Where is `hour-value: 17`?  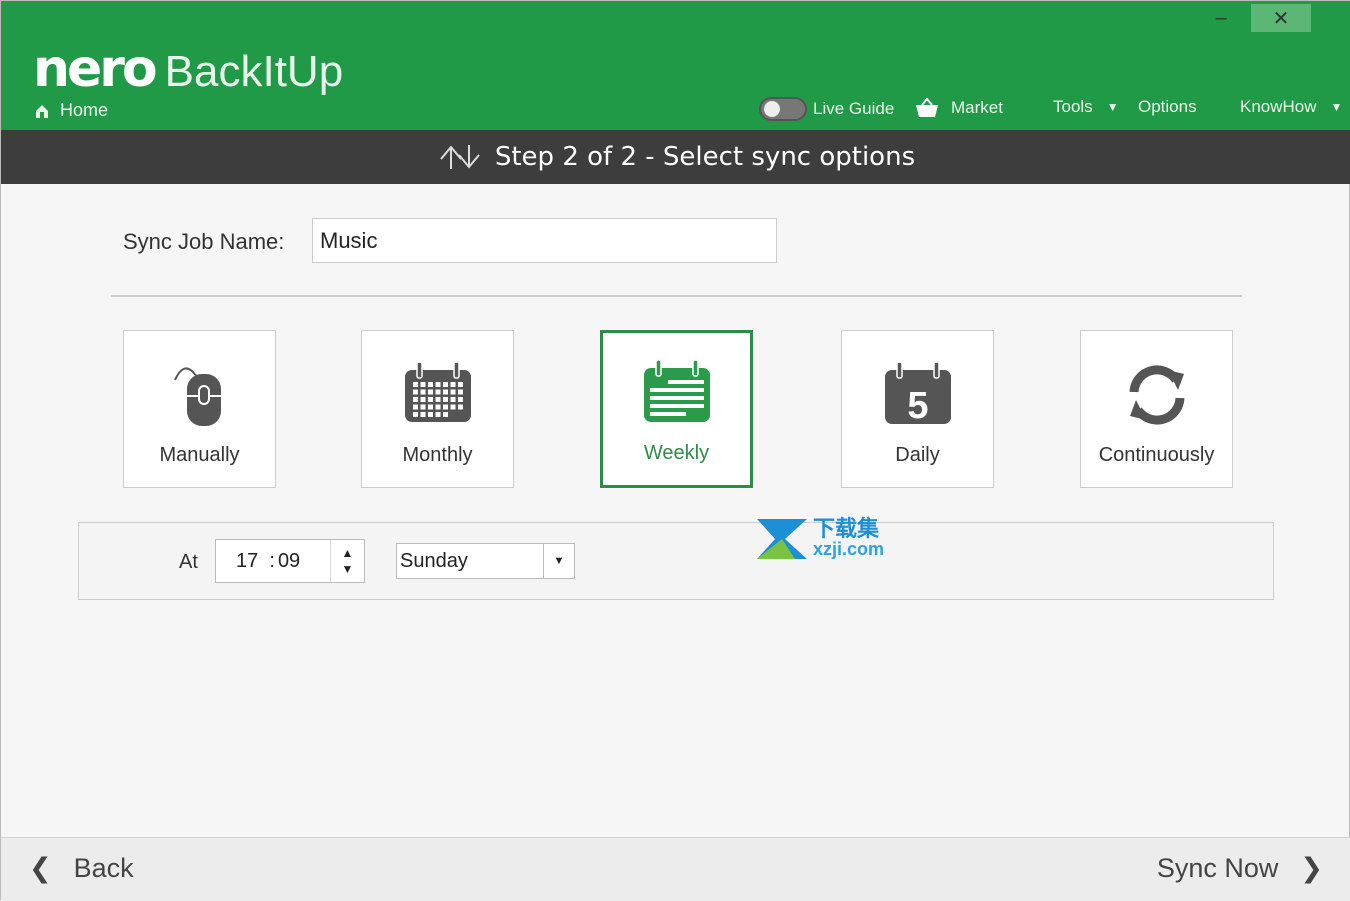
hour-value: 17 is located at coordinates (247, 561).